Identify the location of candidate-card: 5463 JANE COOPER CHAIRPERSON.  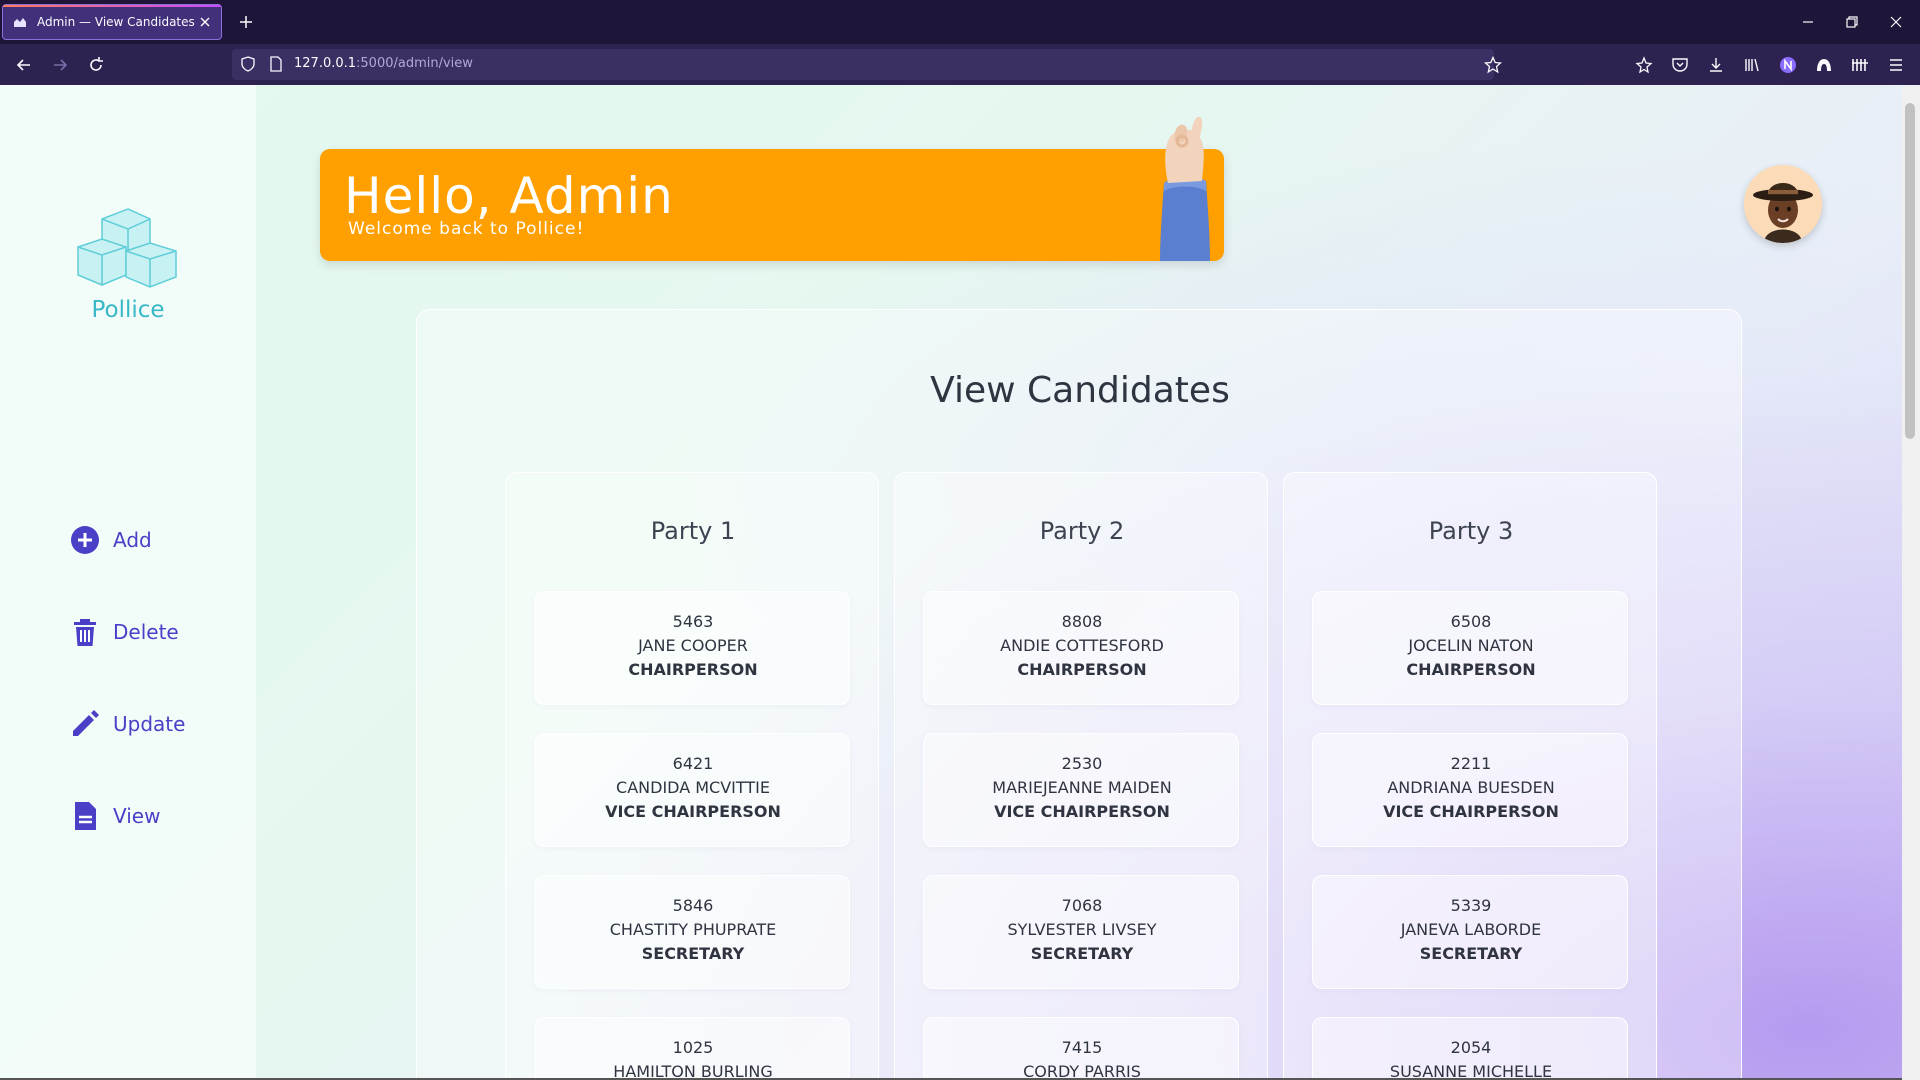
(692, 648).